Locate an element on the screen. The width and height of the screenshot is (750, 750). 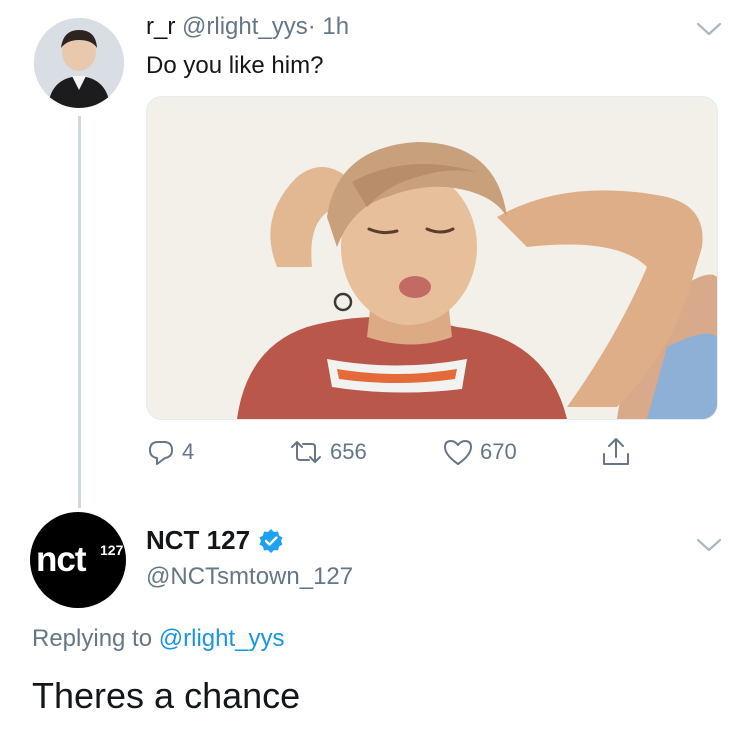
like-icon is located at coordinates (458, 452).